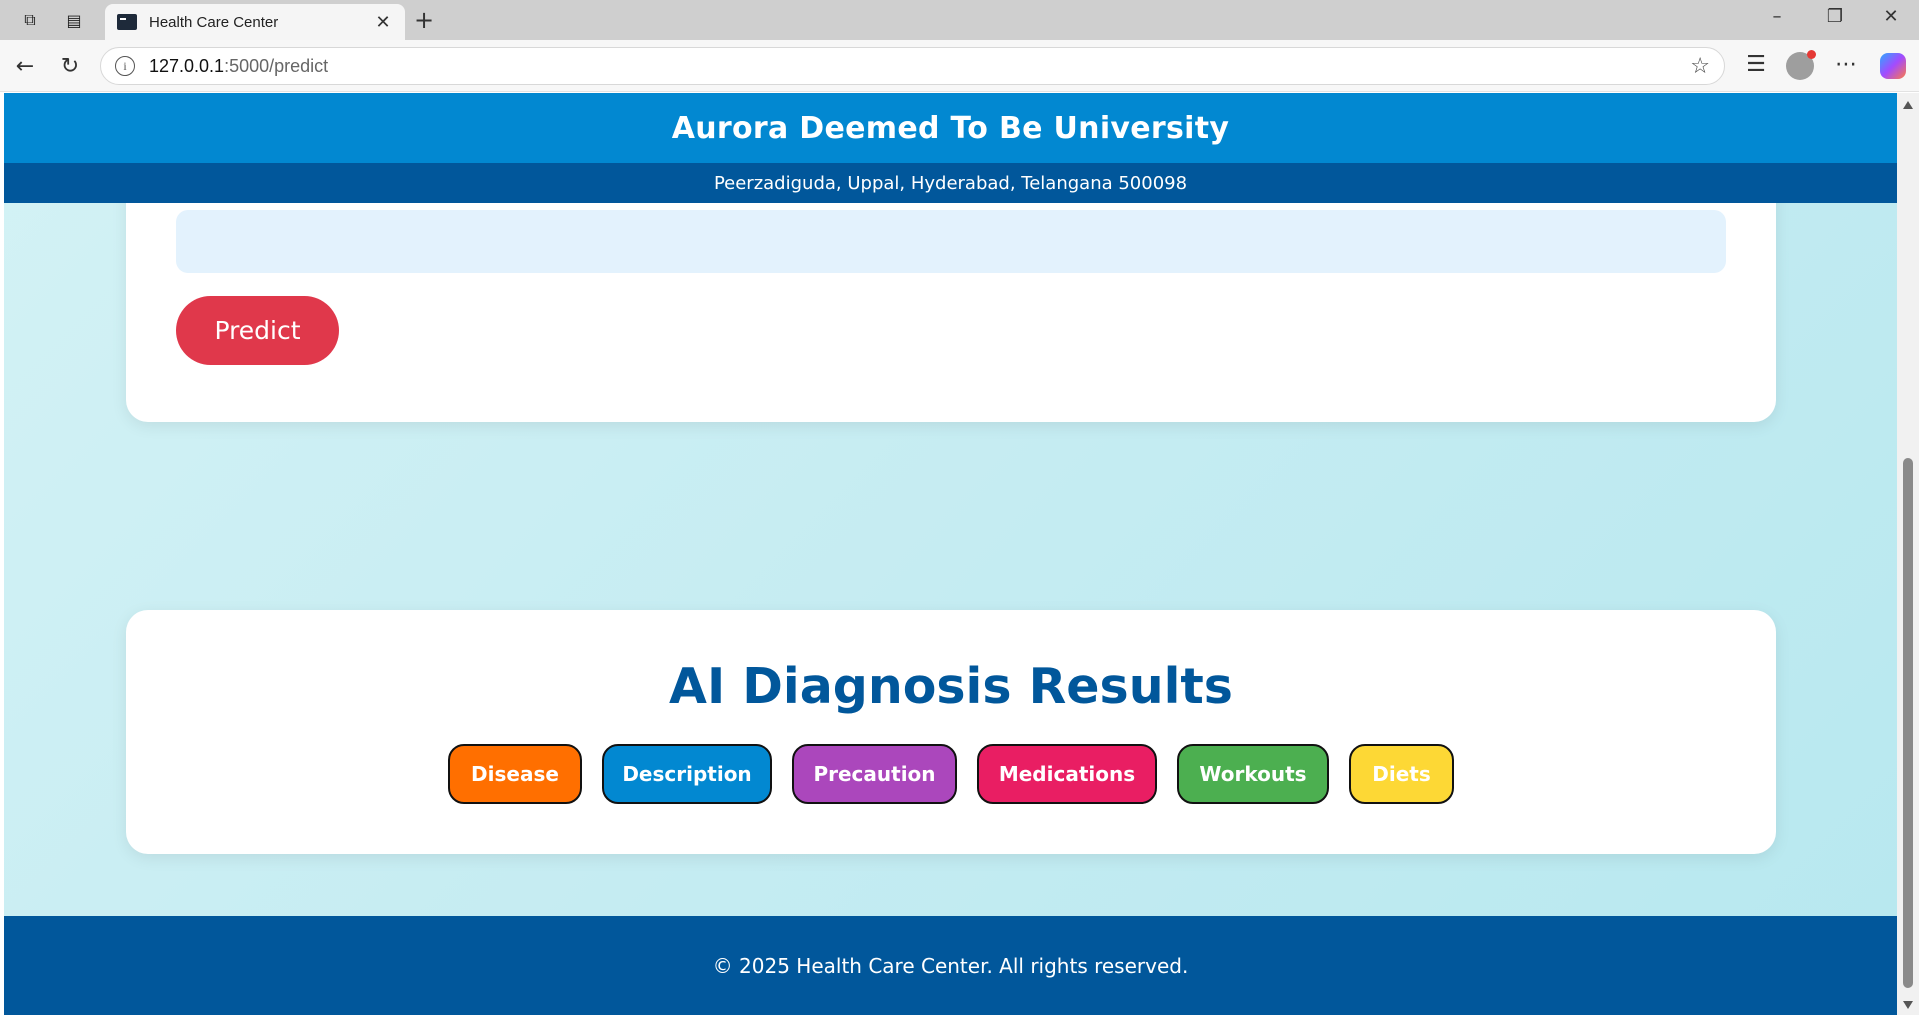  What do you see at coordinates (1908, 723) in the screenshot?
I see `scrollbar-thumb` at bounding box center [1908, 723].